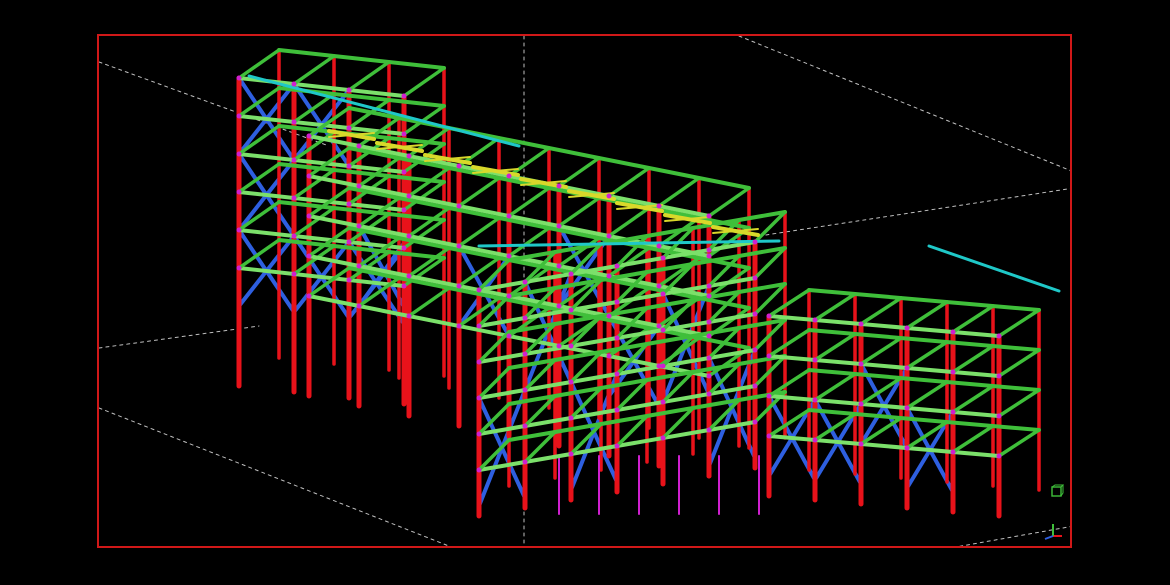 The width and height of the screenshot is (1170, 585). I want to click on view-cube-icon, so click(1057, 491).